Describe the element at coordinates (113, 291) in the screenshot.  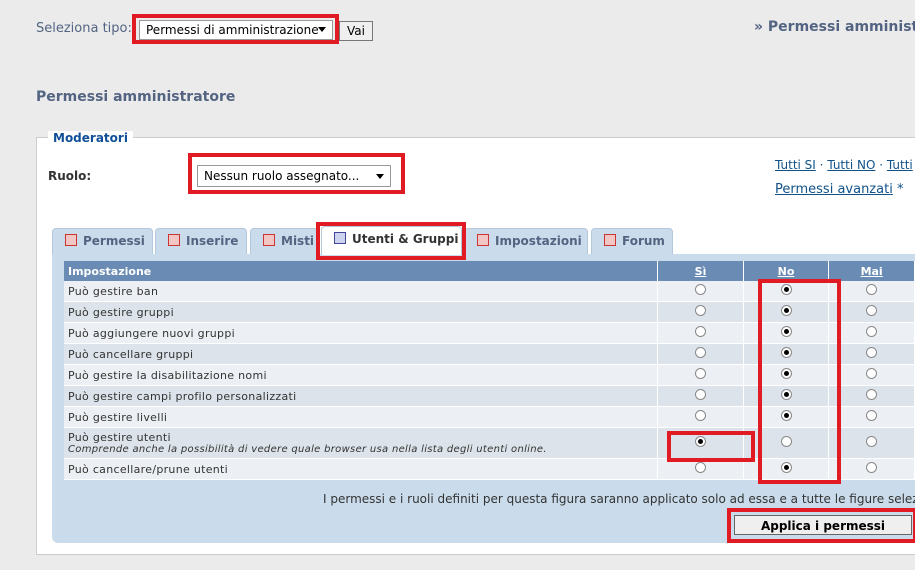
I see `setting-label: Può gestire ban` at that location.